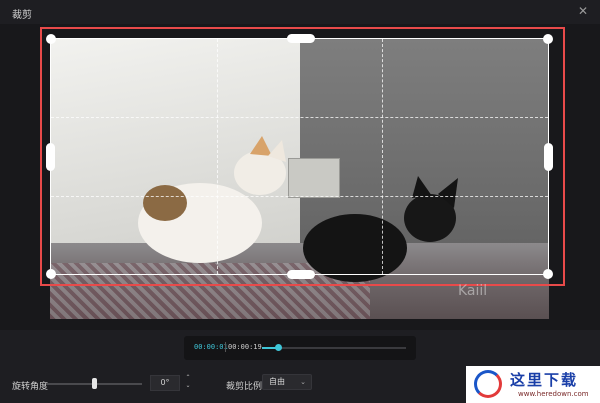  What do you see at coordinates (548, 274) in the screenshot?
I see `crop-handle-bottom-right` at bounding box center [548, 274].